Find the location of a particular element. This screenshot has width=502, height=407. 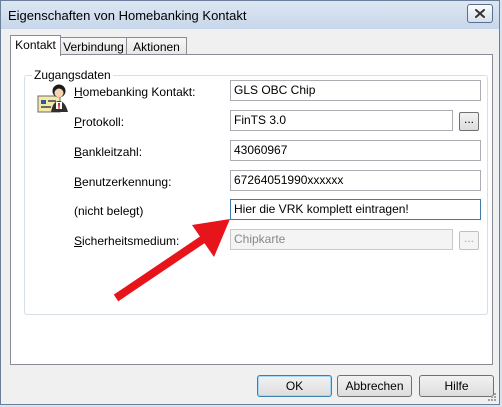

protokoll-label: Protokoll: is located at coordinates (99, 122).